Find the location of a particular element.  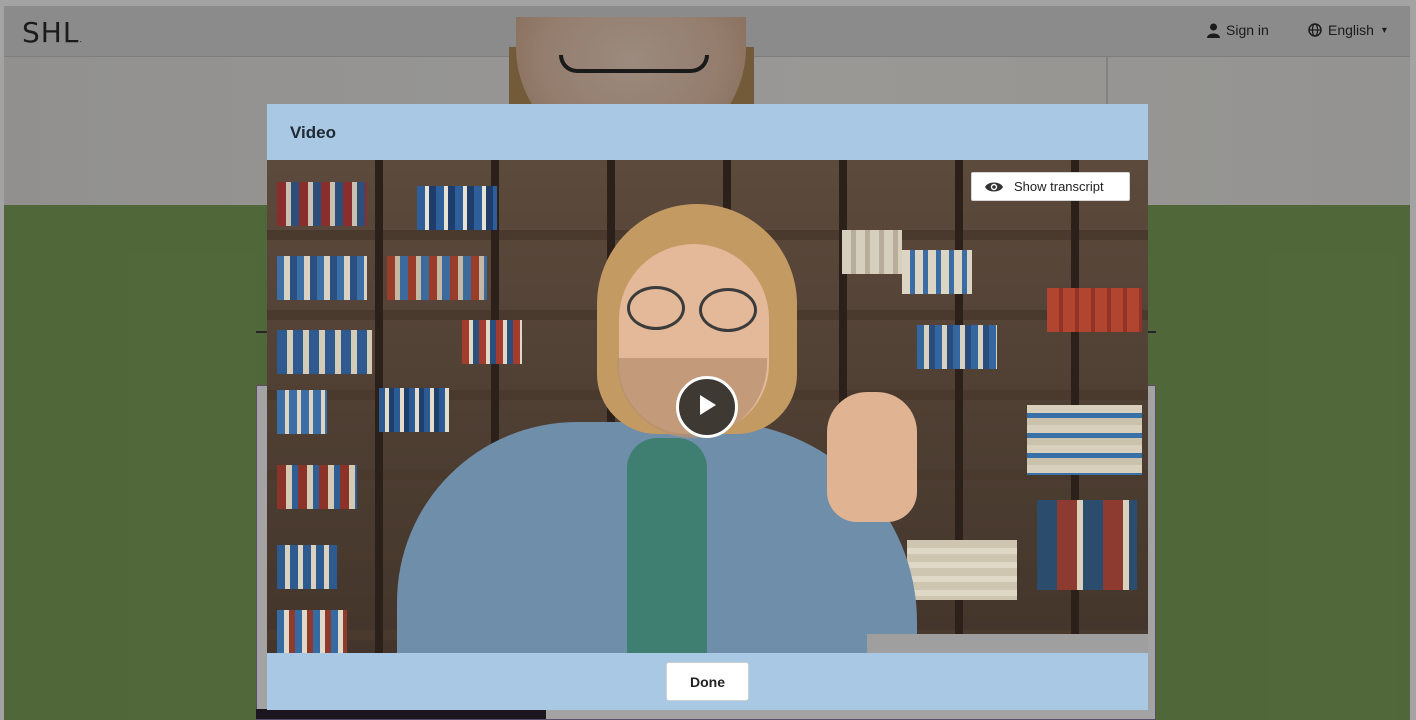

play-icon is located at coordinates (707, 407).